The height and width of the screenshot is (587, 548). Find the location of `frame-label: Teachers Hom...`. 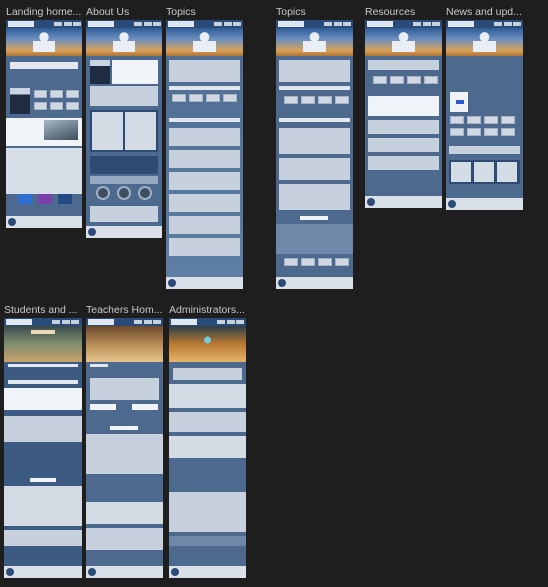

frame-label: Teachers Hom... is located at coordinates (124, 310).